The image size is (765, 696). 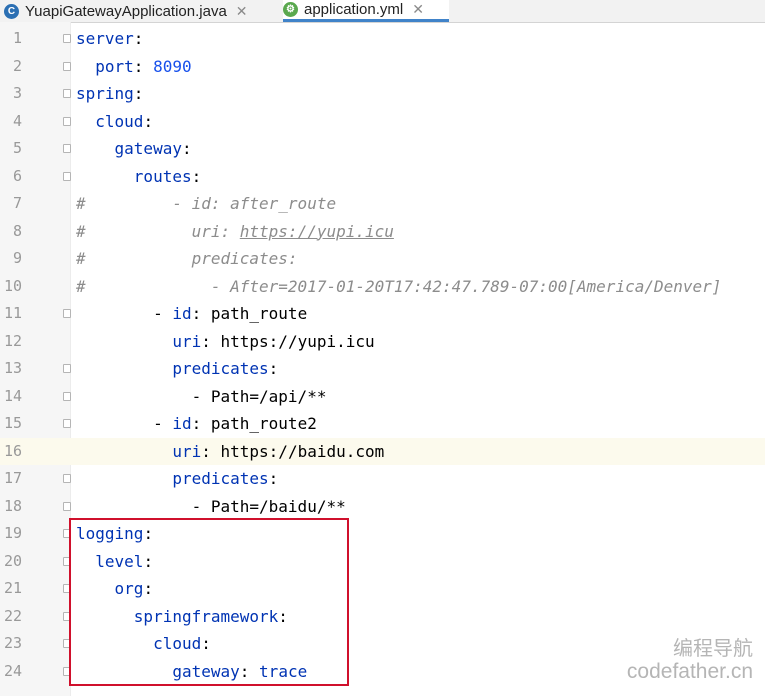 I want to click on highlight-box, so click(x=209, y=602).